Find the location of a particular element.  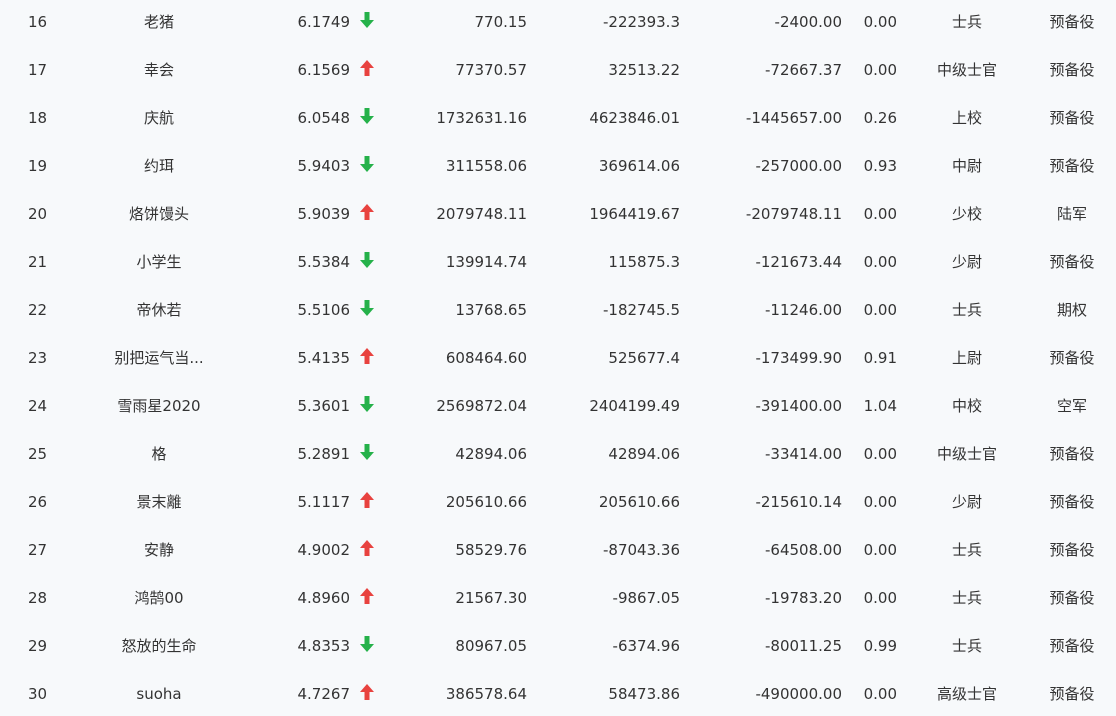

score-value: 6.1569 is located at coordinates (324, 70).